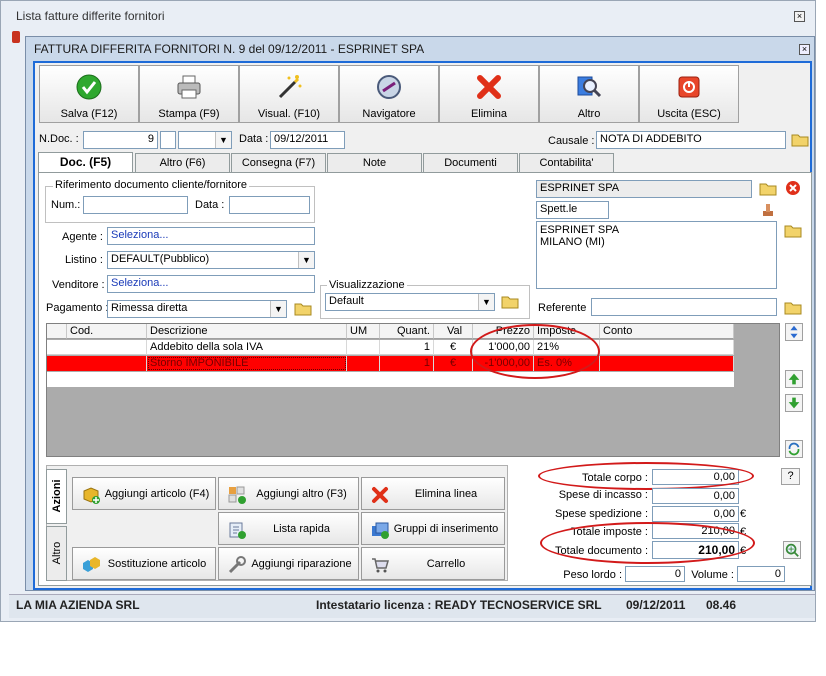  Describe the element at coordinates (768, 209) in the screenshot. I see `stamp-icon` at that location.